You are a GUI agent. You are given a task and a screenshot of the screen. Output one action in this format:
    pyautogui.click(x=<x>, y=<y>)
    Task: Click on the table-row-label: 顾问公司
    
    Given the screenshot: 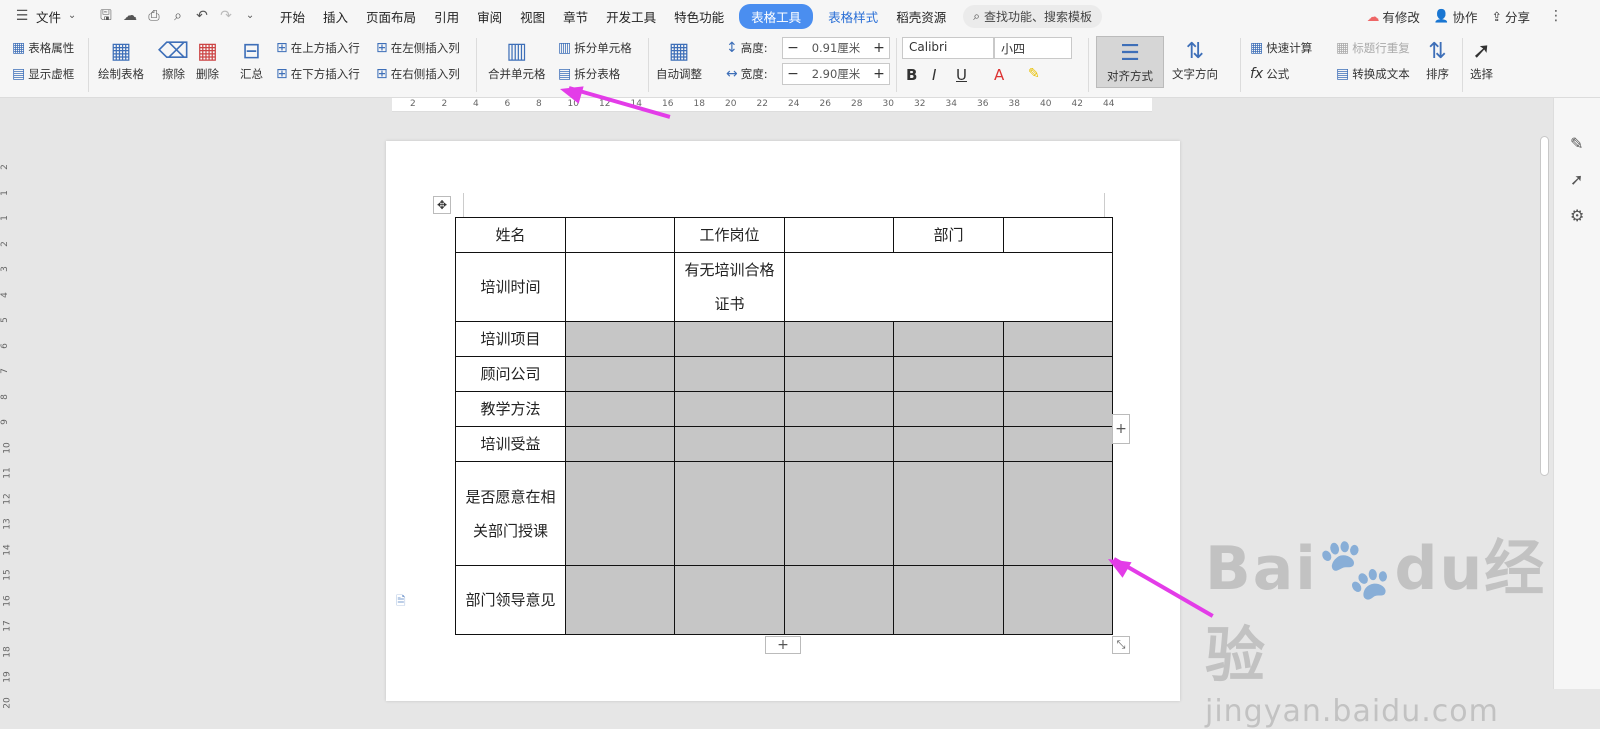 What is the action you would take?
    pyautogui.click(x=510, y=374)
    